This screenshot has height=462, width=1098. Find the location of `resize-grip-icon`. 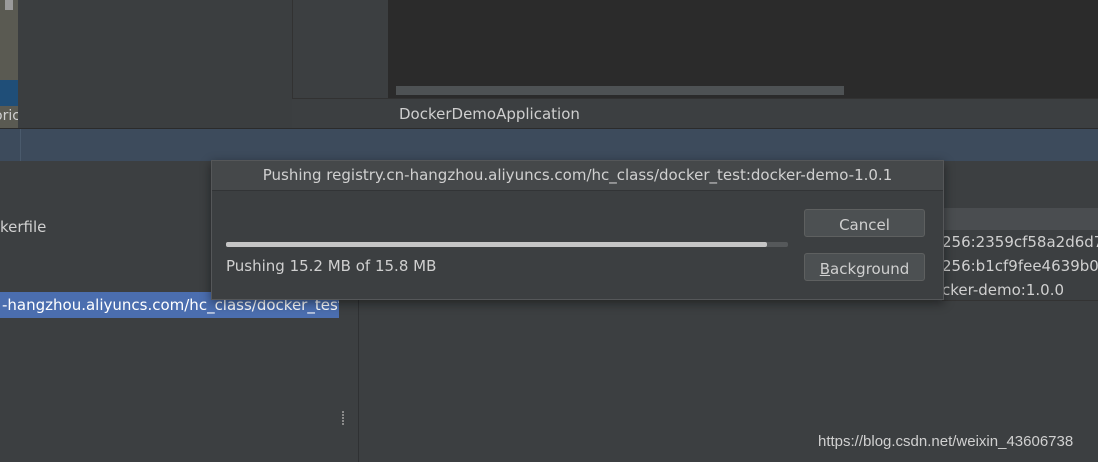

resize-grip-icon is located at coordinates (343, 420).